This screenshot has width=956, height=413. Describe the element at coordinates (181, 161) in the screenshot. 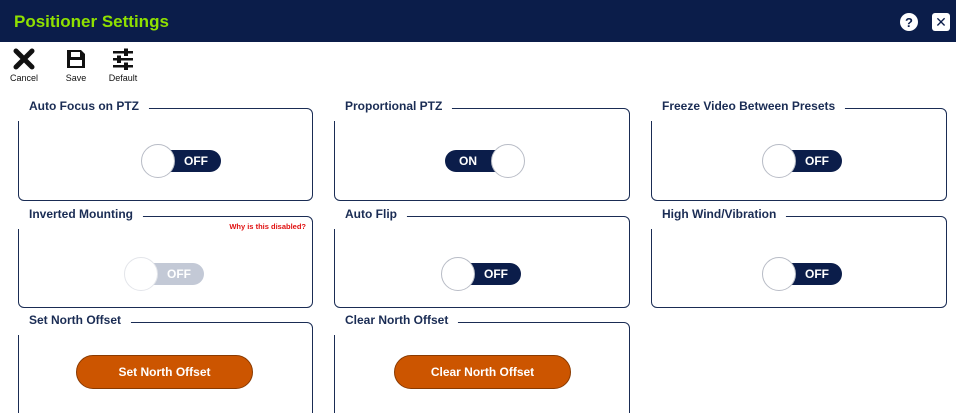

I see `auto-focus-toggle: OFF` at that location.